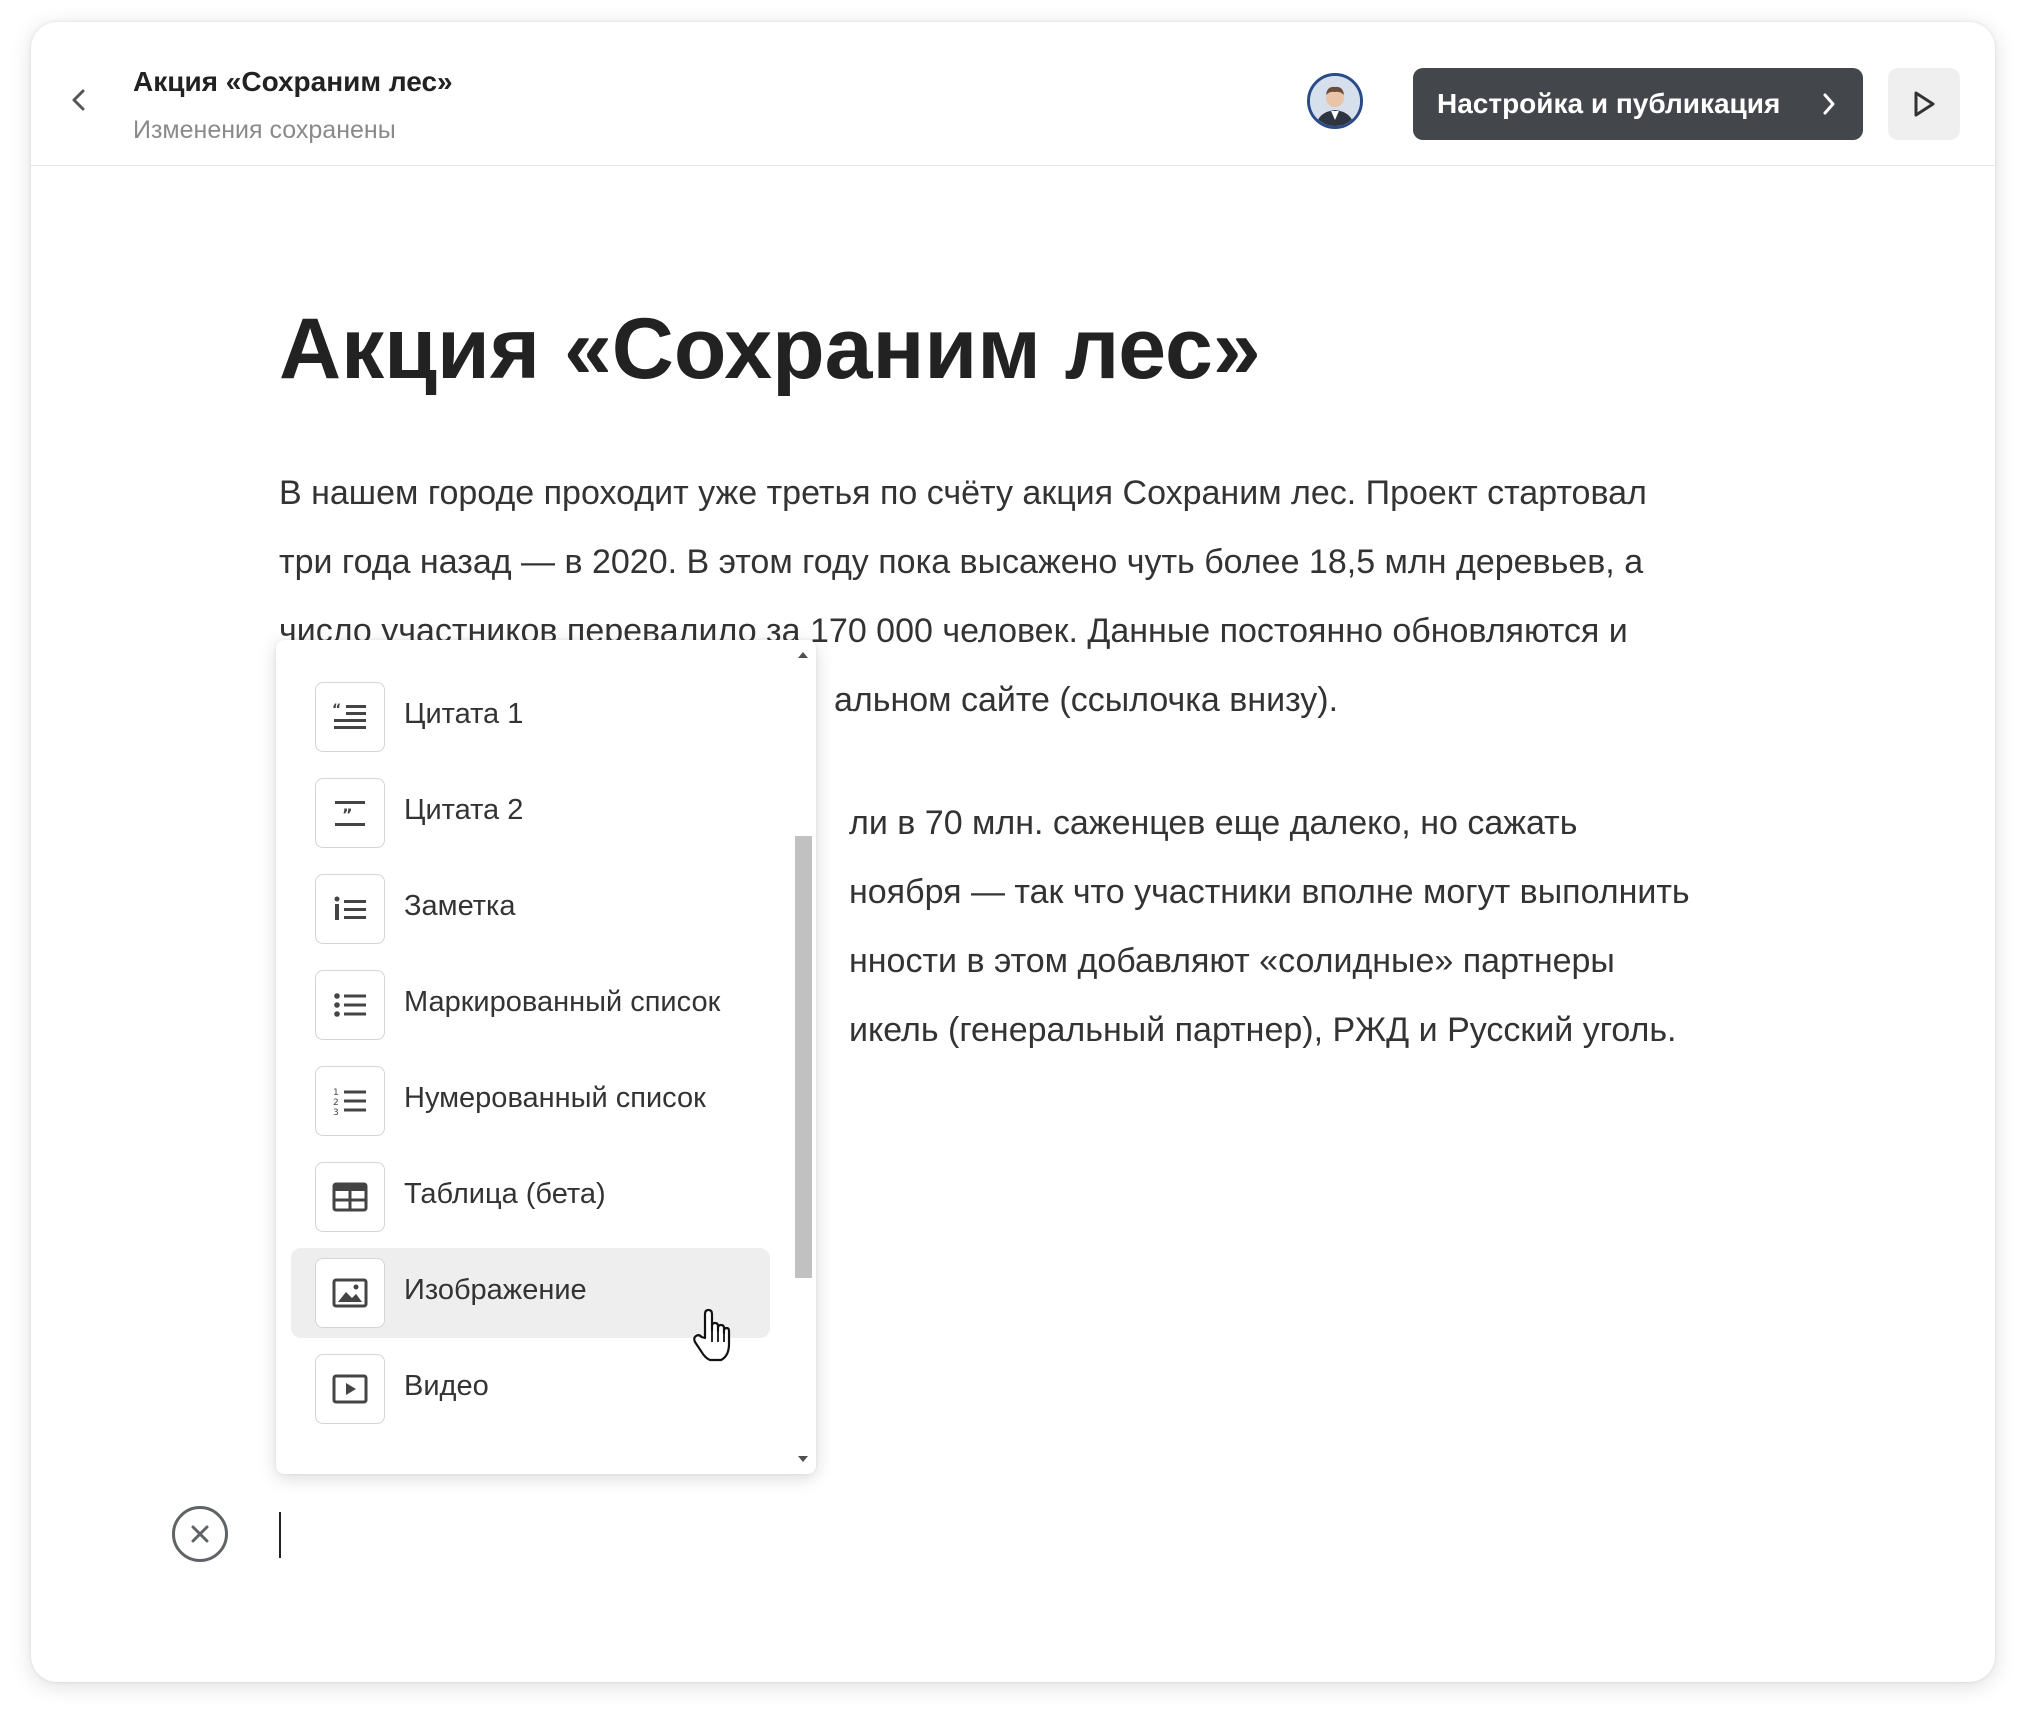 The image size is (2026, 1720). I want to click on svg-text: 3, so click(336, 1112).